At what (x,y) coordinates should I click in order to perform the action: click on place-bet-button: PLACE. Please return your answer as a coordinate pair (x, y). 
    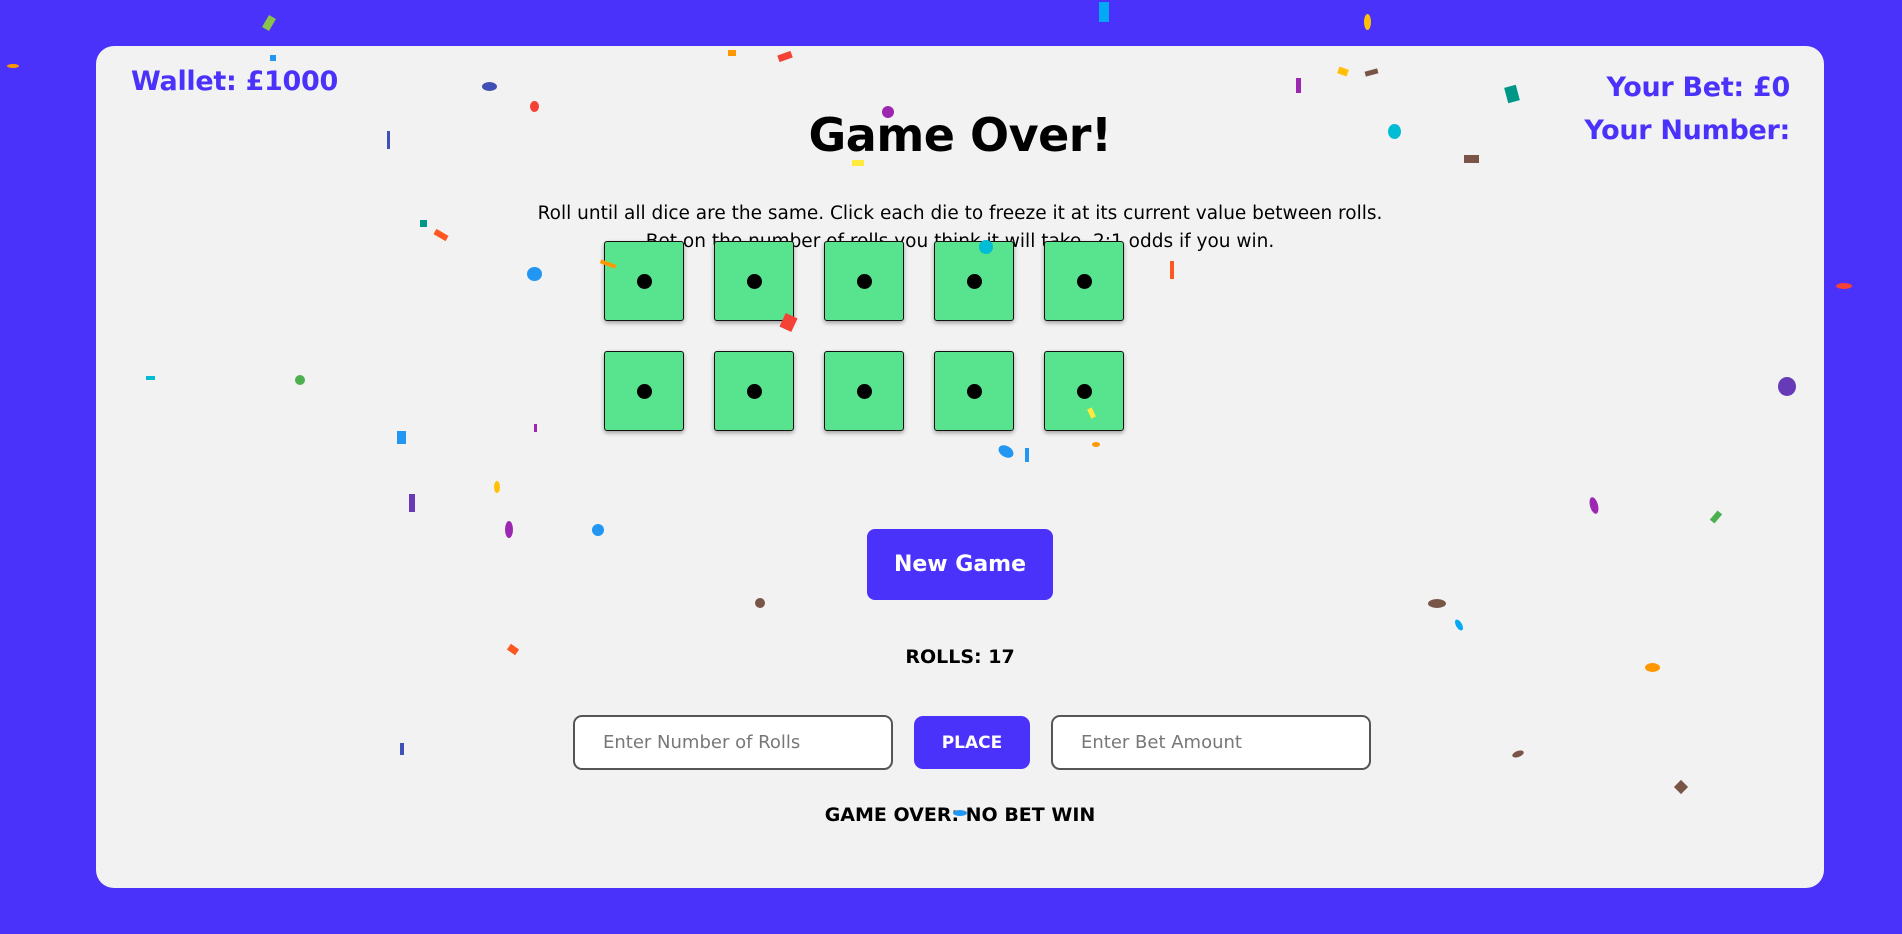
    Looking at the image, I should click on (972, 742).